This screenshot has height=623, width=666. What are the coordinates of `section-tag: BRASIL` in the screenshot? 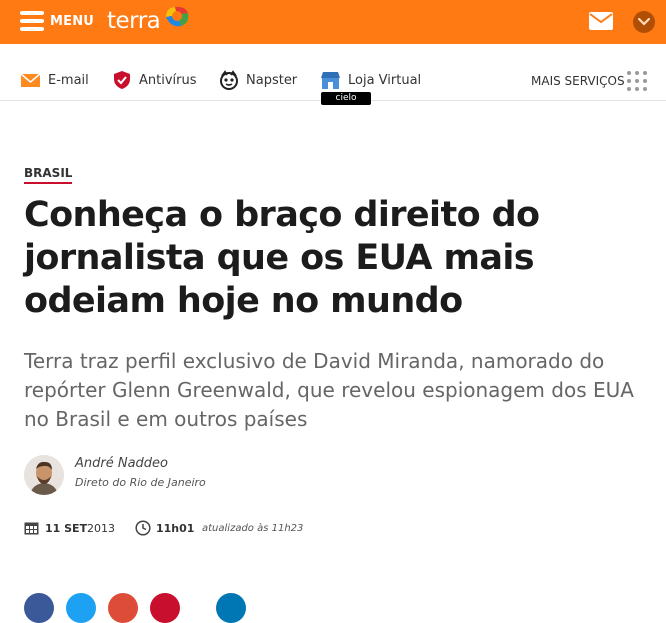 It's located at (48, 175).